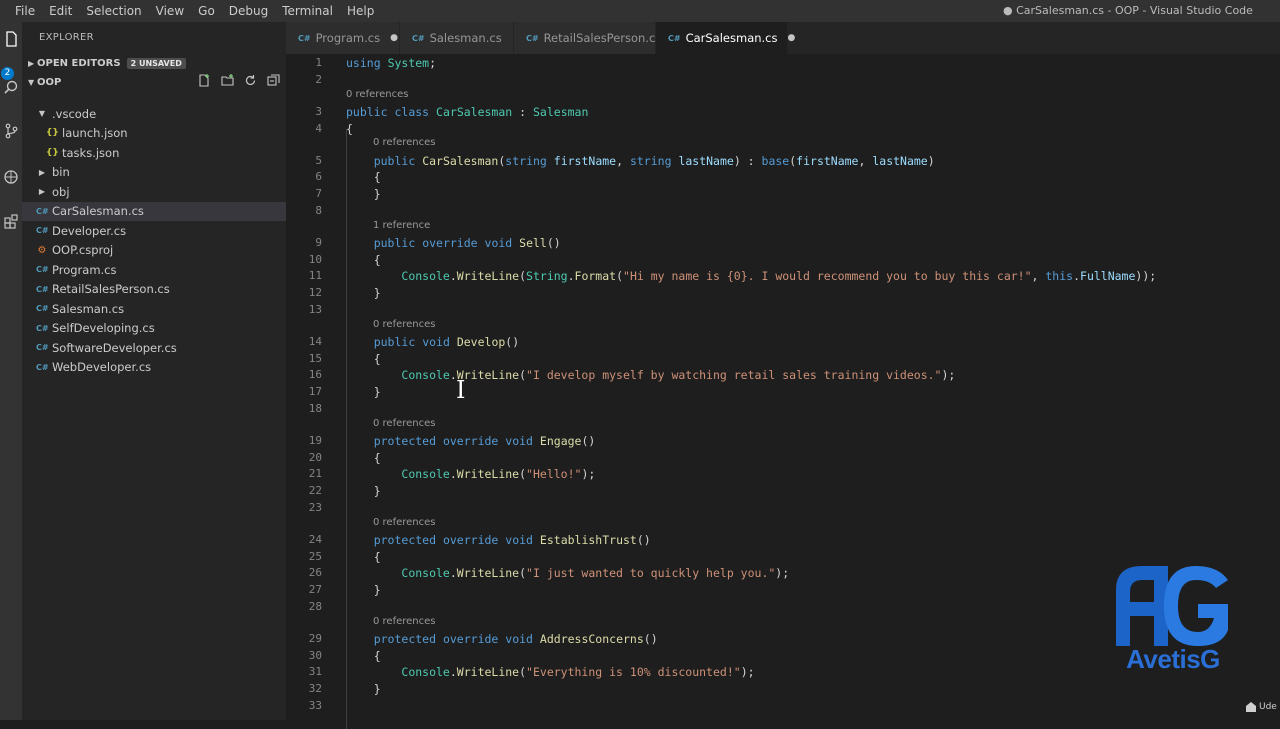 This screenshot has height=729, width=1280. Describe the element at coordinates (154, 270) in the screenshot. I see `tree-item: C# Program.cs` at that location.